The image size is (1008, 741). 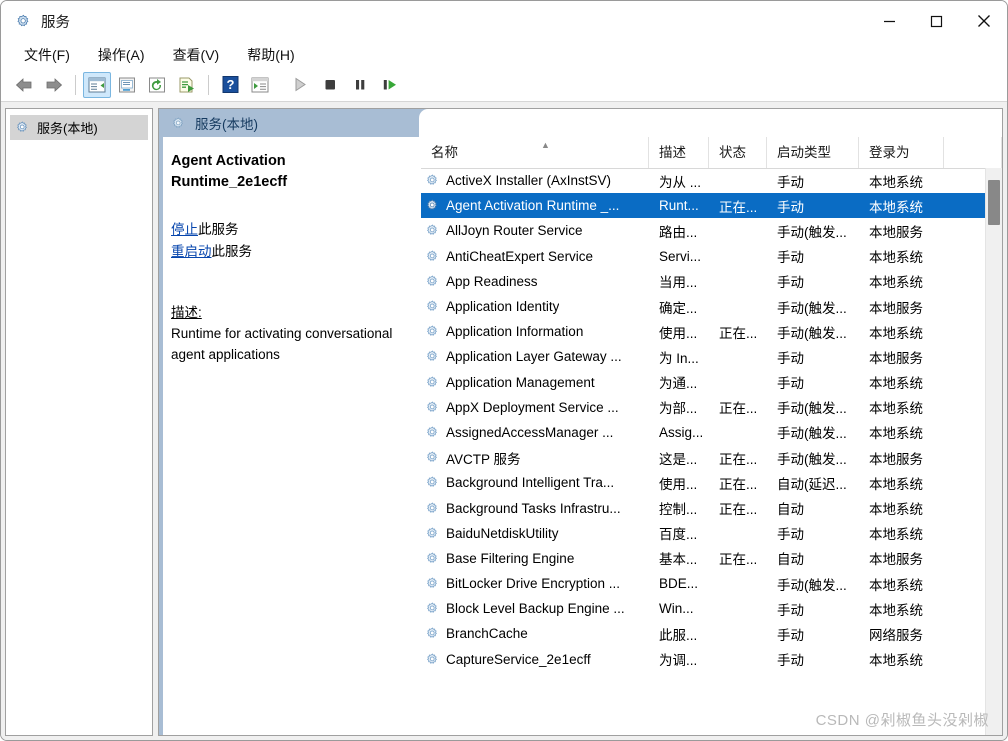 What do you see at coordinates (703, 382) in the screenshot?
I see `table-row: Application Management 为通... 手动 本地系统` at bounding box center [703, 382].